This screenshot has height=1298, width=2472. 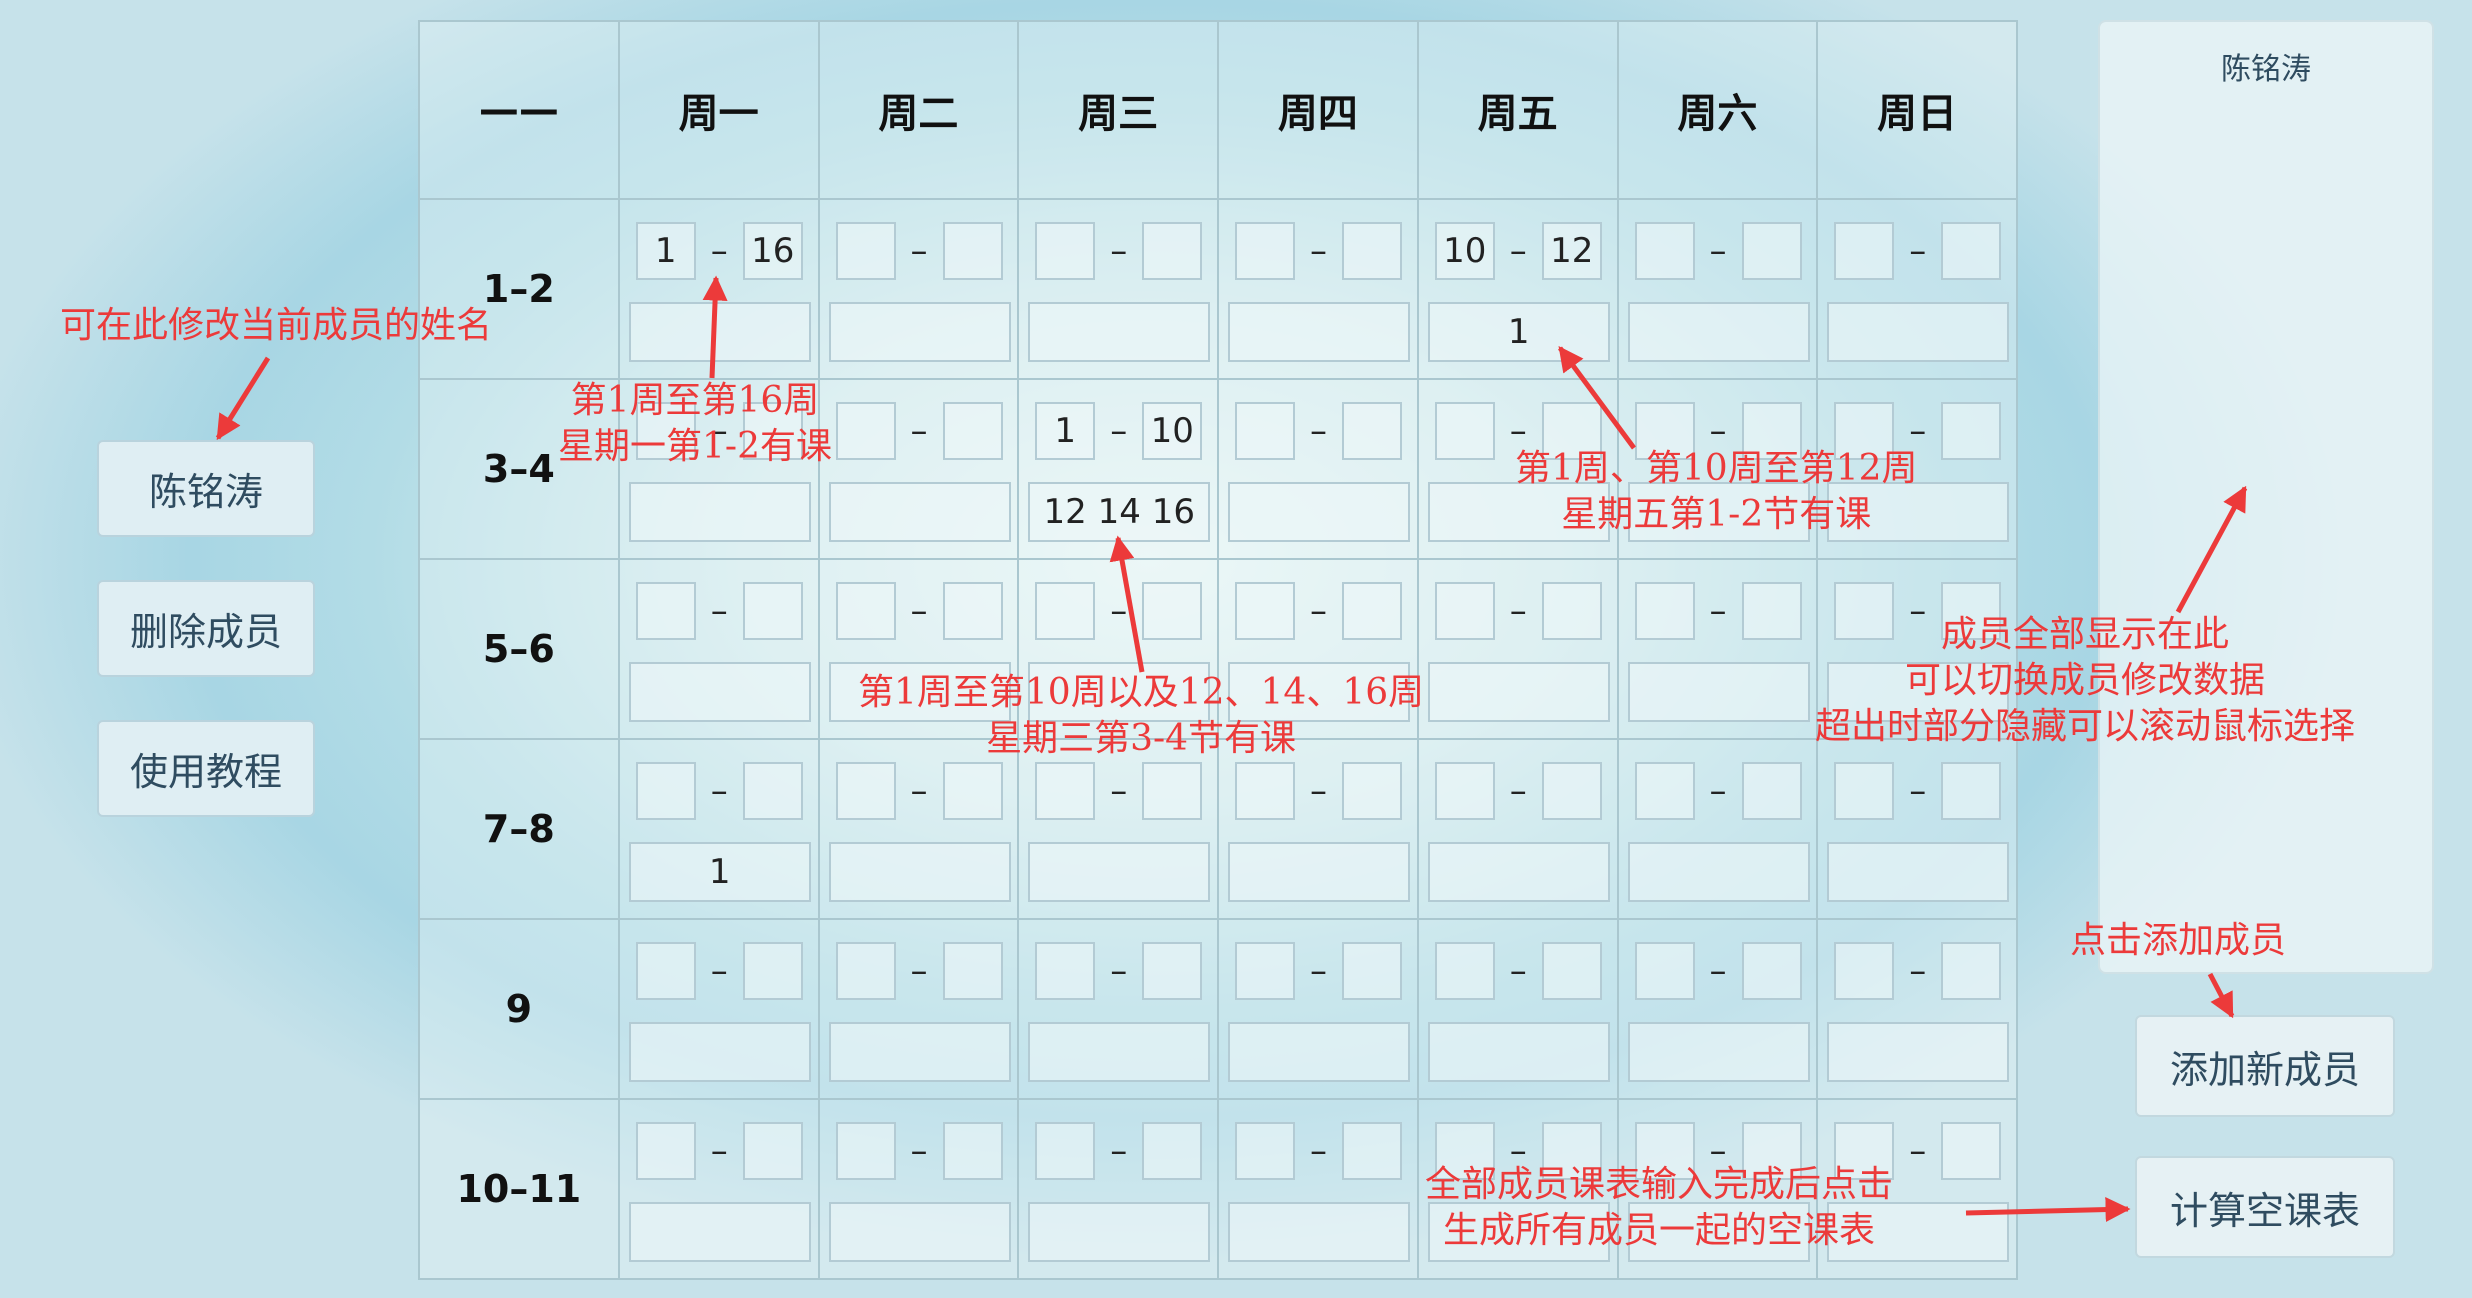 What do you see at coordinates (2265, 1207) in the screenshot?
I see `compute-free-schedule-button: 计算空课表` at bounding box center [2265, 1207].